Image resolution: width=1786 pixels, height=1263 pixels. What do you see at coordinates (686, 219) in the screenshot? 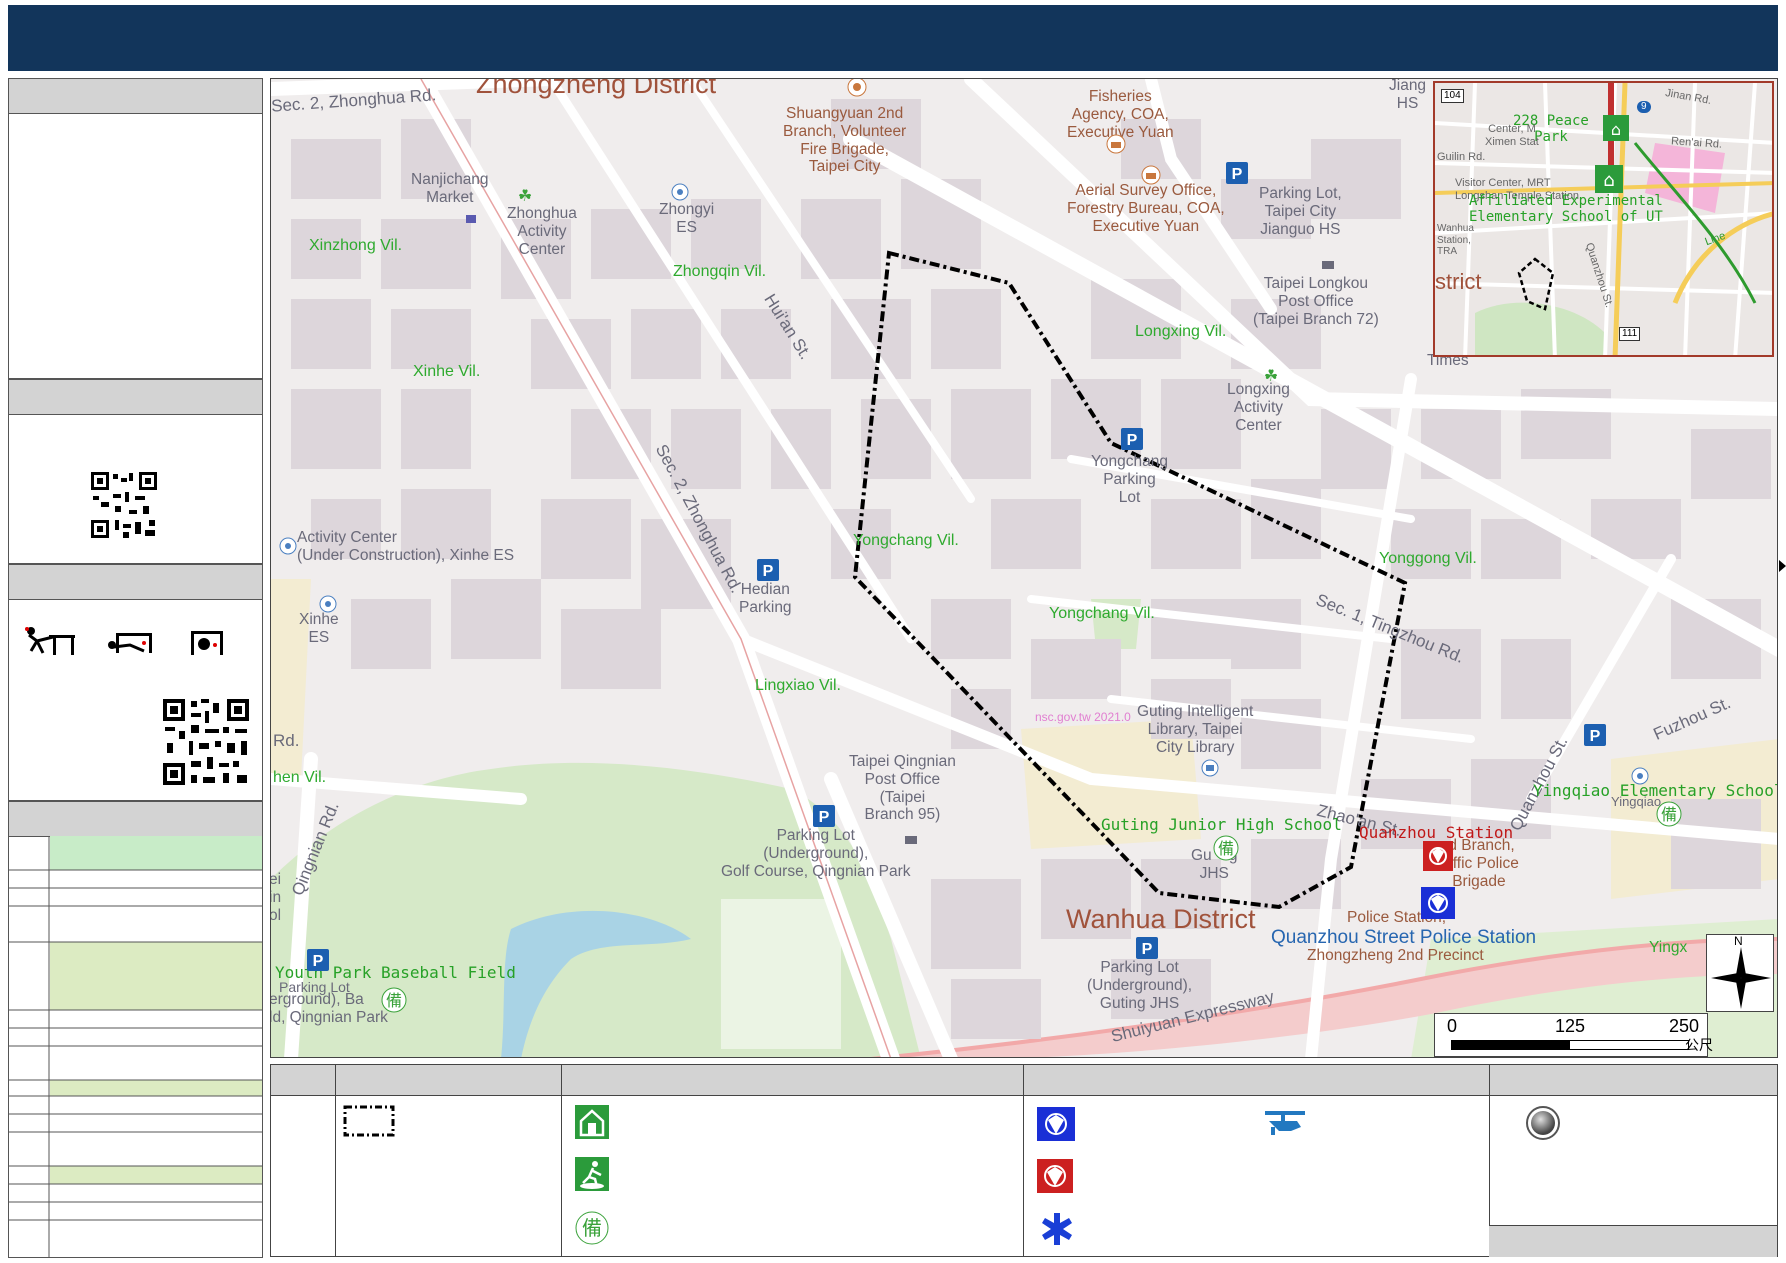
I see `poi-zhongyi-es: Zhongyi ES` at bounding box center [686, 219].